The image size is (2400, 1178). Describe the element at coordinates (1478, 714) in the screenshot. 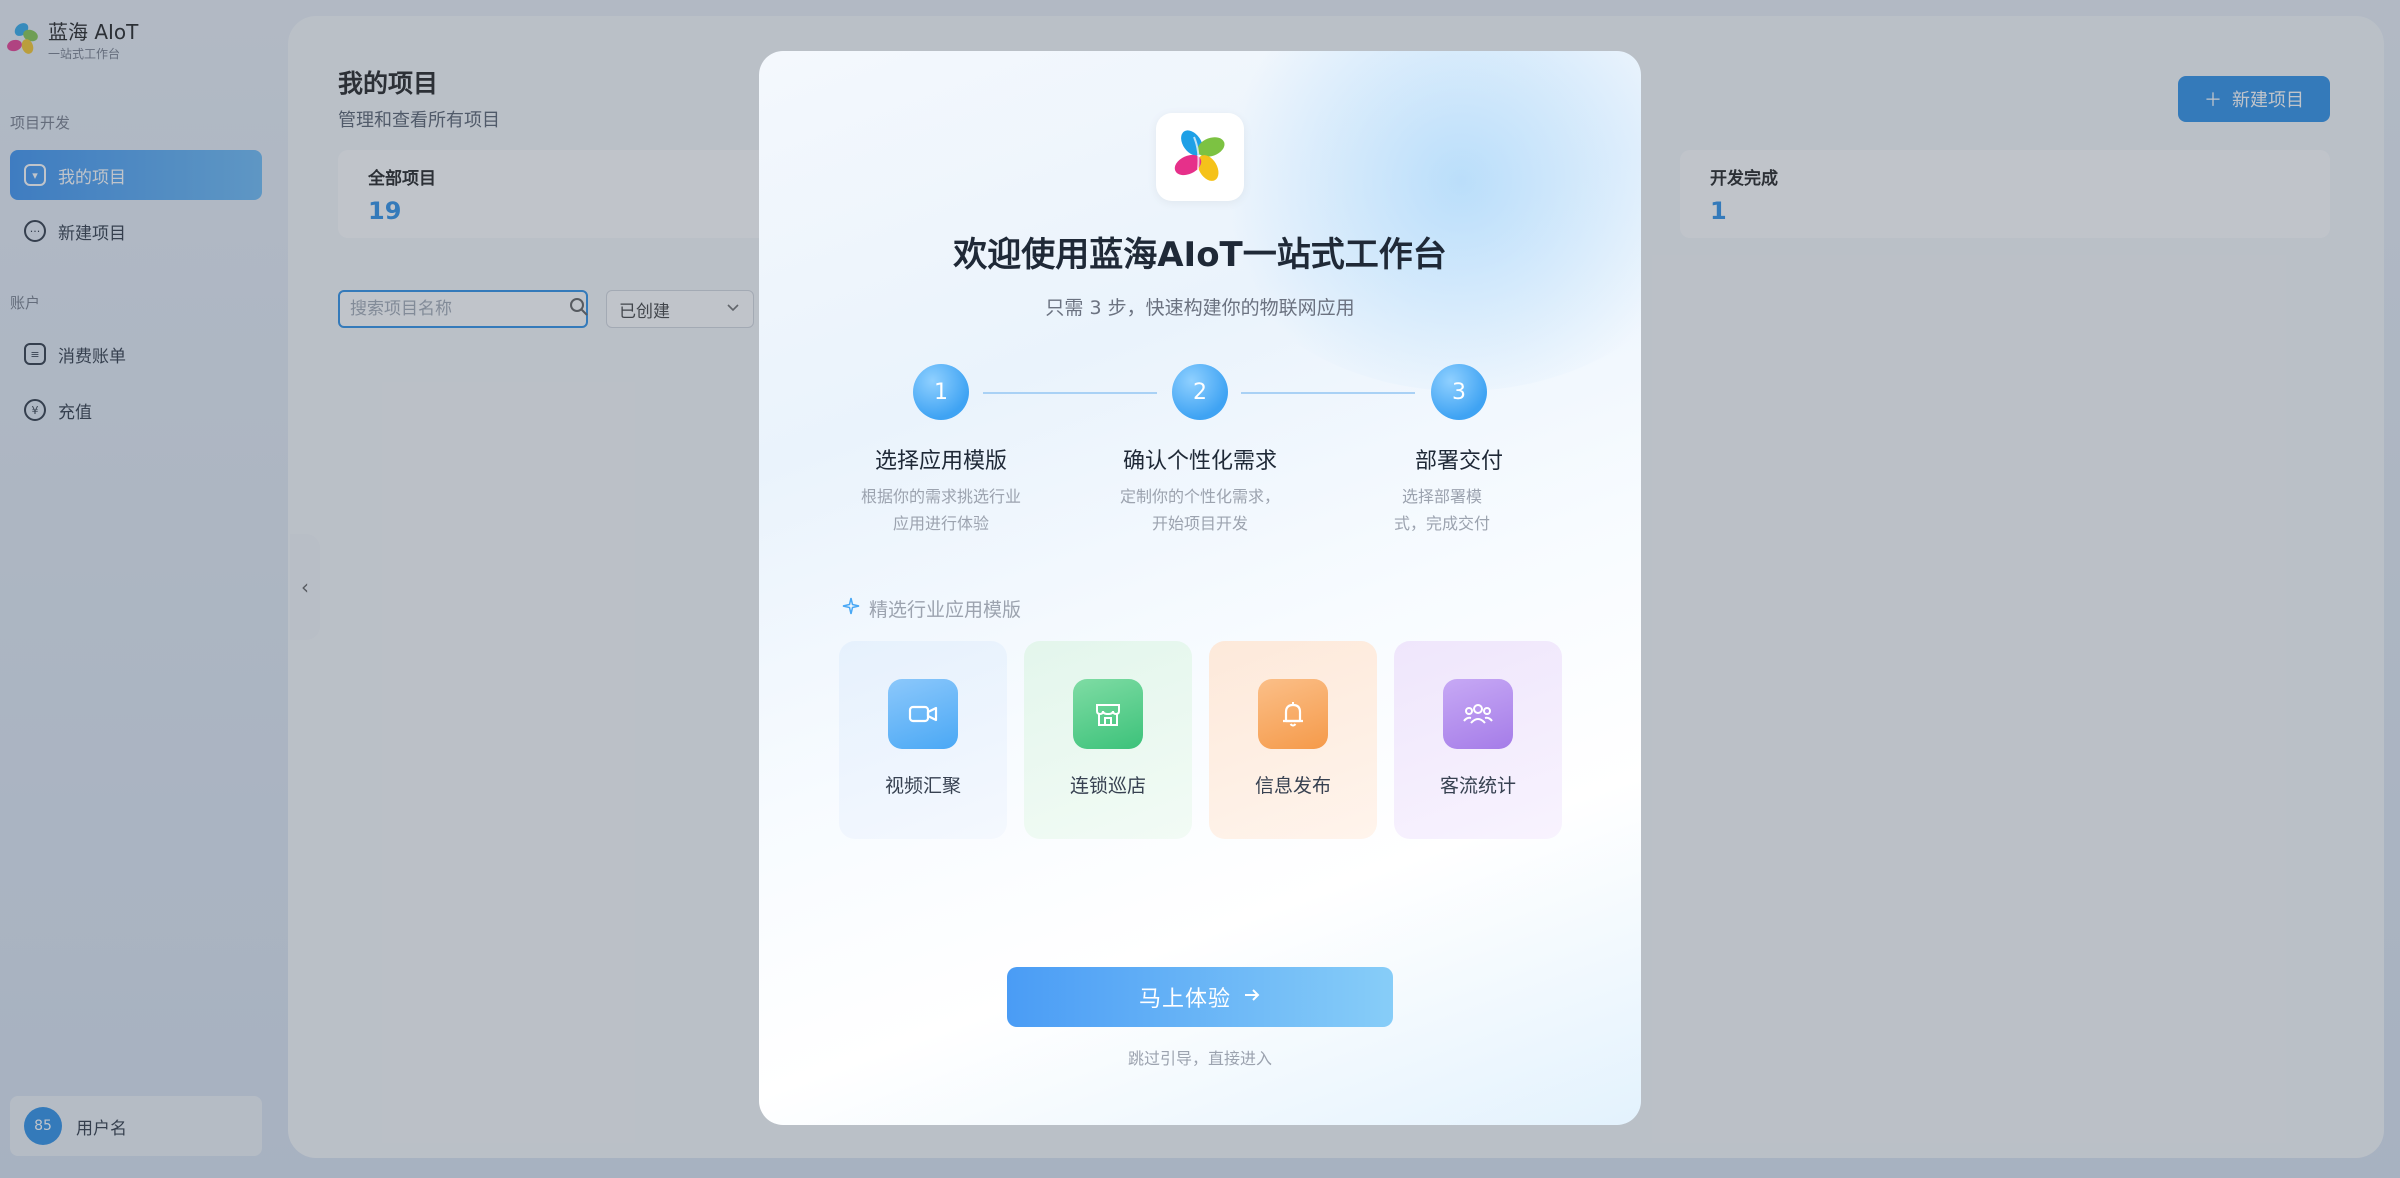

I see `people-icon` at that location.